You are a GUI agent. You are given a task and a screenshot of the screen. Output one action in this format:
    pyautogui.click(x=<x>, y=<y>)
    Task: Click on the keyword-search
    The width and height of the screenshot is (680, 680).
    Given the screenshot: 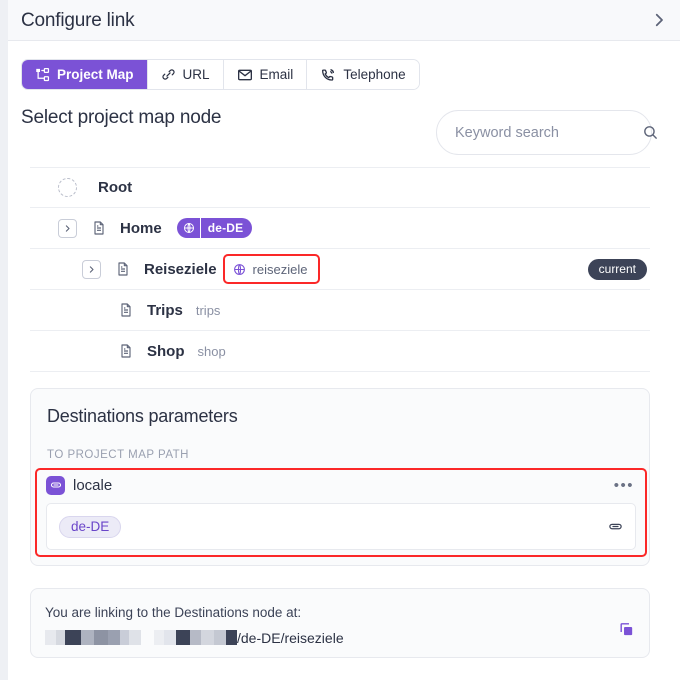 What is the action you would take?
    pyautogui.click(x=546, y=132)
    